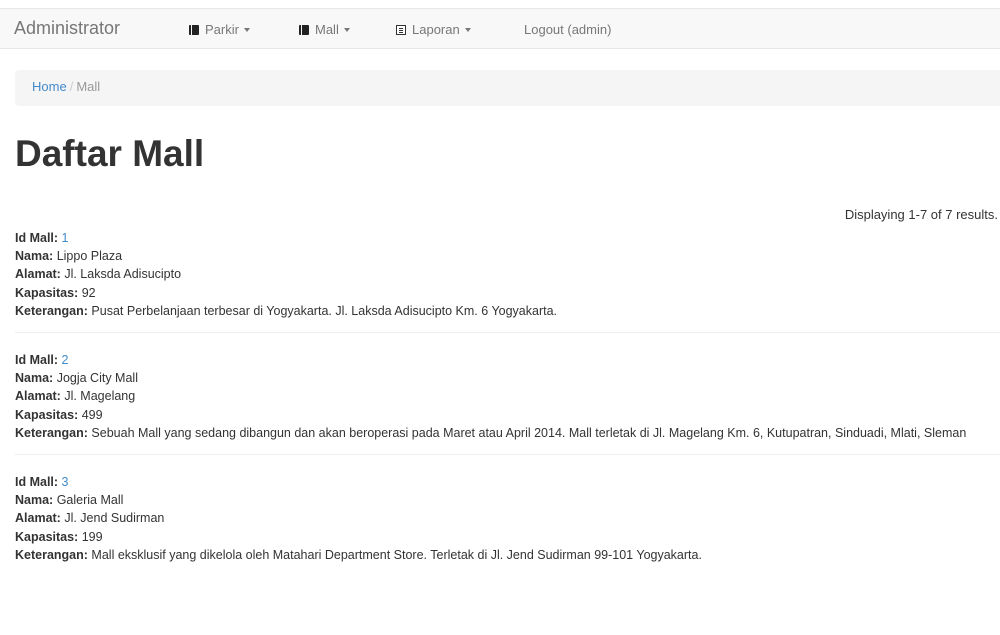  I want to click on breadcrumb-home-link: Home, so click(49, 86).